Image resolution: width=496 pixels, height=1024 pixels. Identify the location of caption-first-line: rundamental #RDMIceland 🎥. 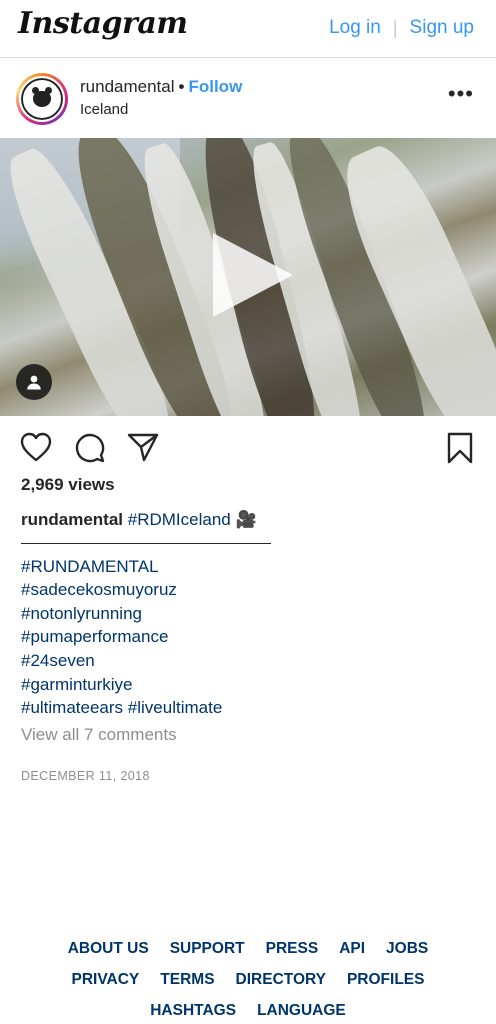
(246, 520).